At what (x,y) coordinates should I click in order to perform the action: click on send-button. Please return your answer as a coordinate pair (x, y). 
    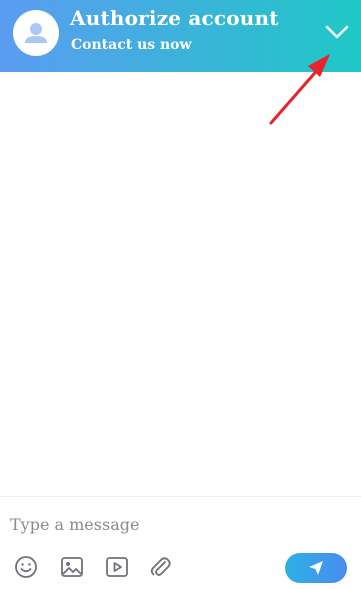
    Looking at the image, I should click on (316, 568).